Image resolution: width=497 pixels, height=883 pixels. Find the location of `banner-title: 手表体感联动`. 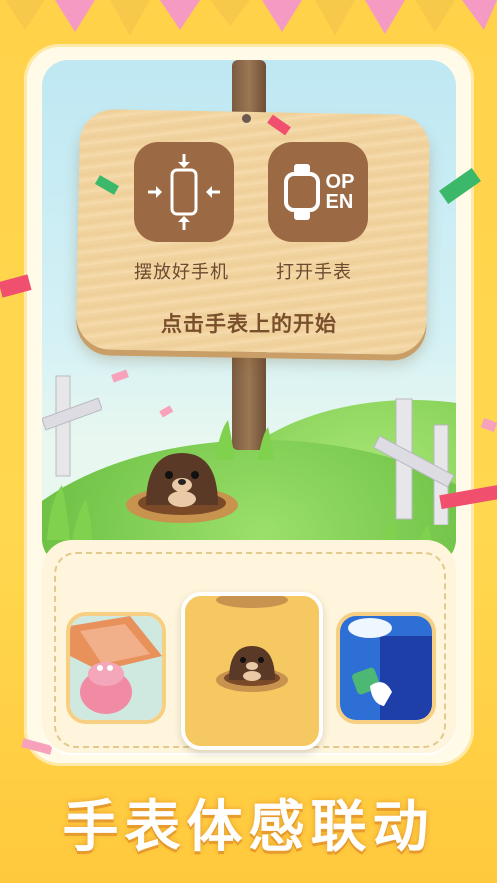

banner-title: 手表体感联动 is located at coordinates (248, 826).